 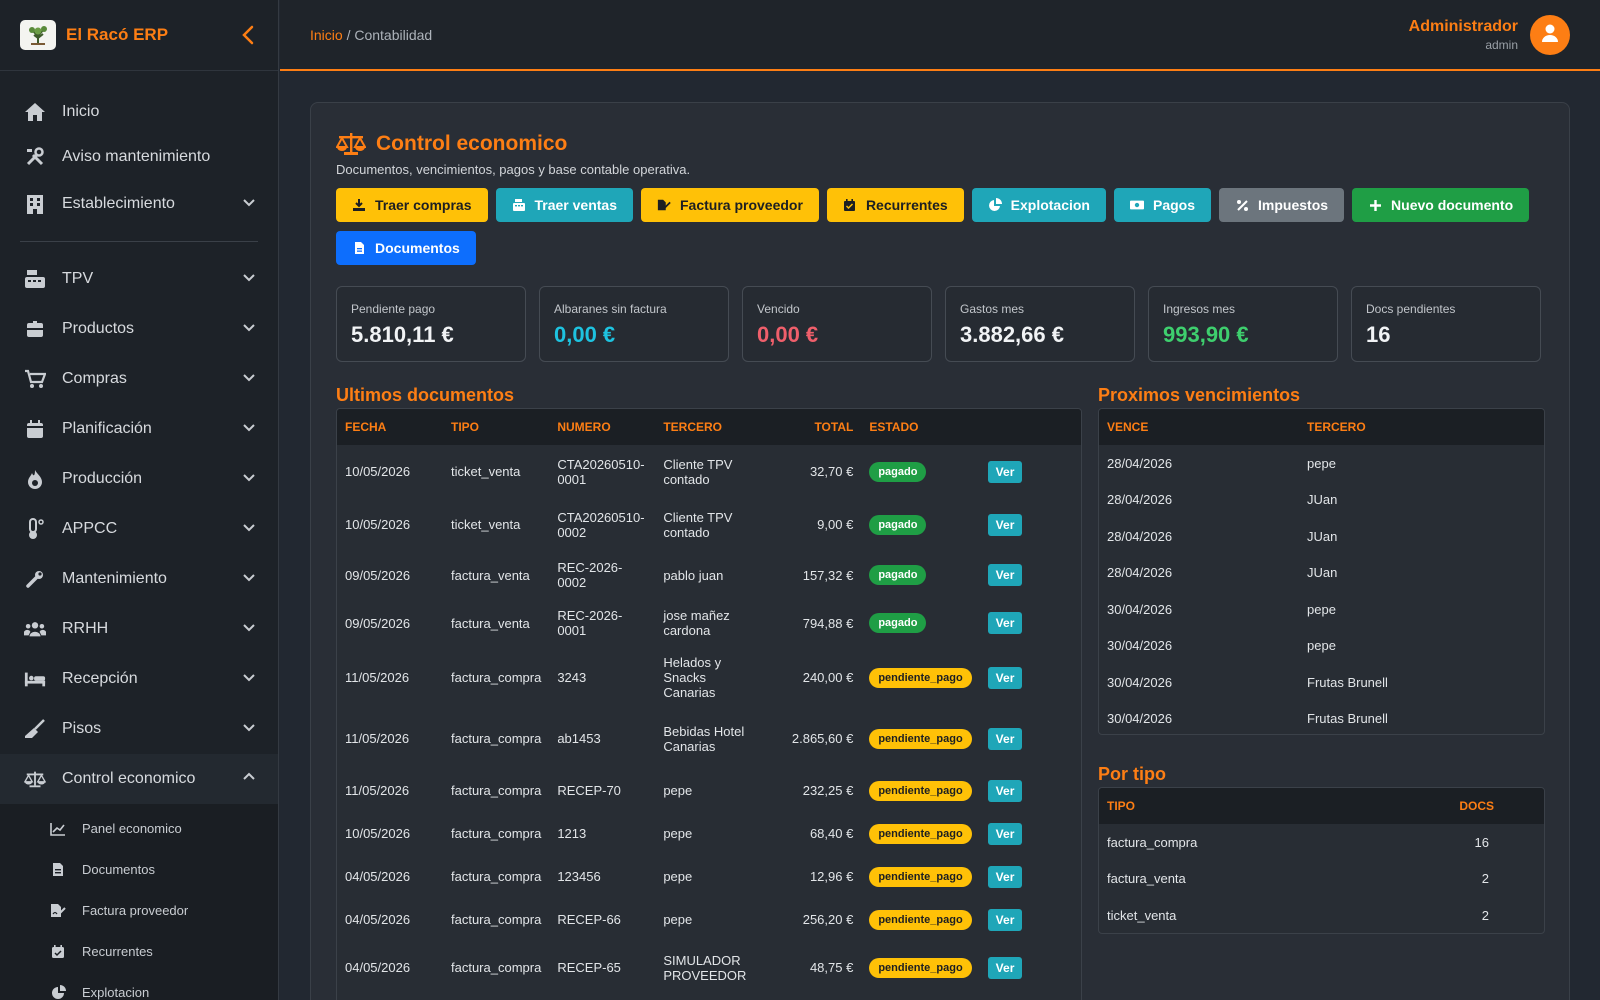 What do you see at coordinates (139, 986) in the screenshot?
I see `sidebar-subitem-explotacion: Explotacion` at bounding box center [139, 986].